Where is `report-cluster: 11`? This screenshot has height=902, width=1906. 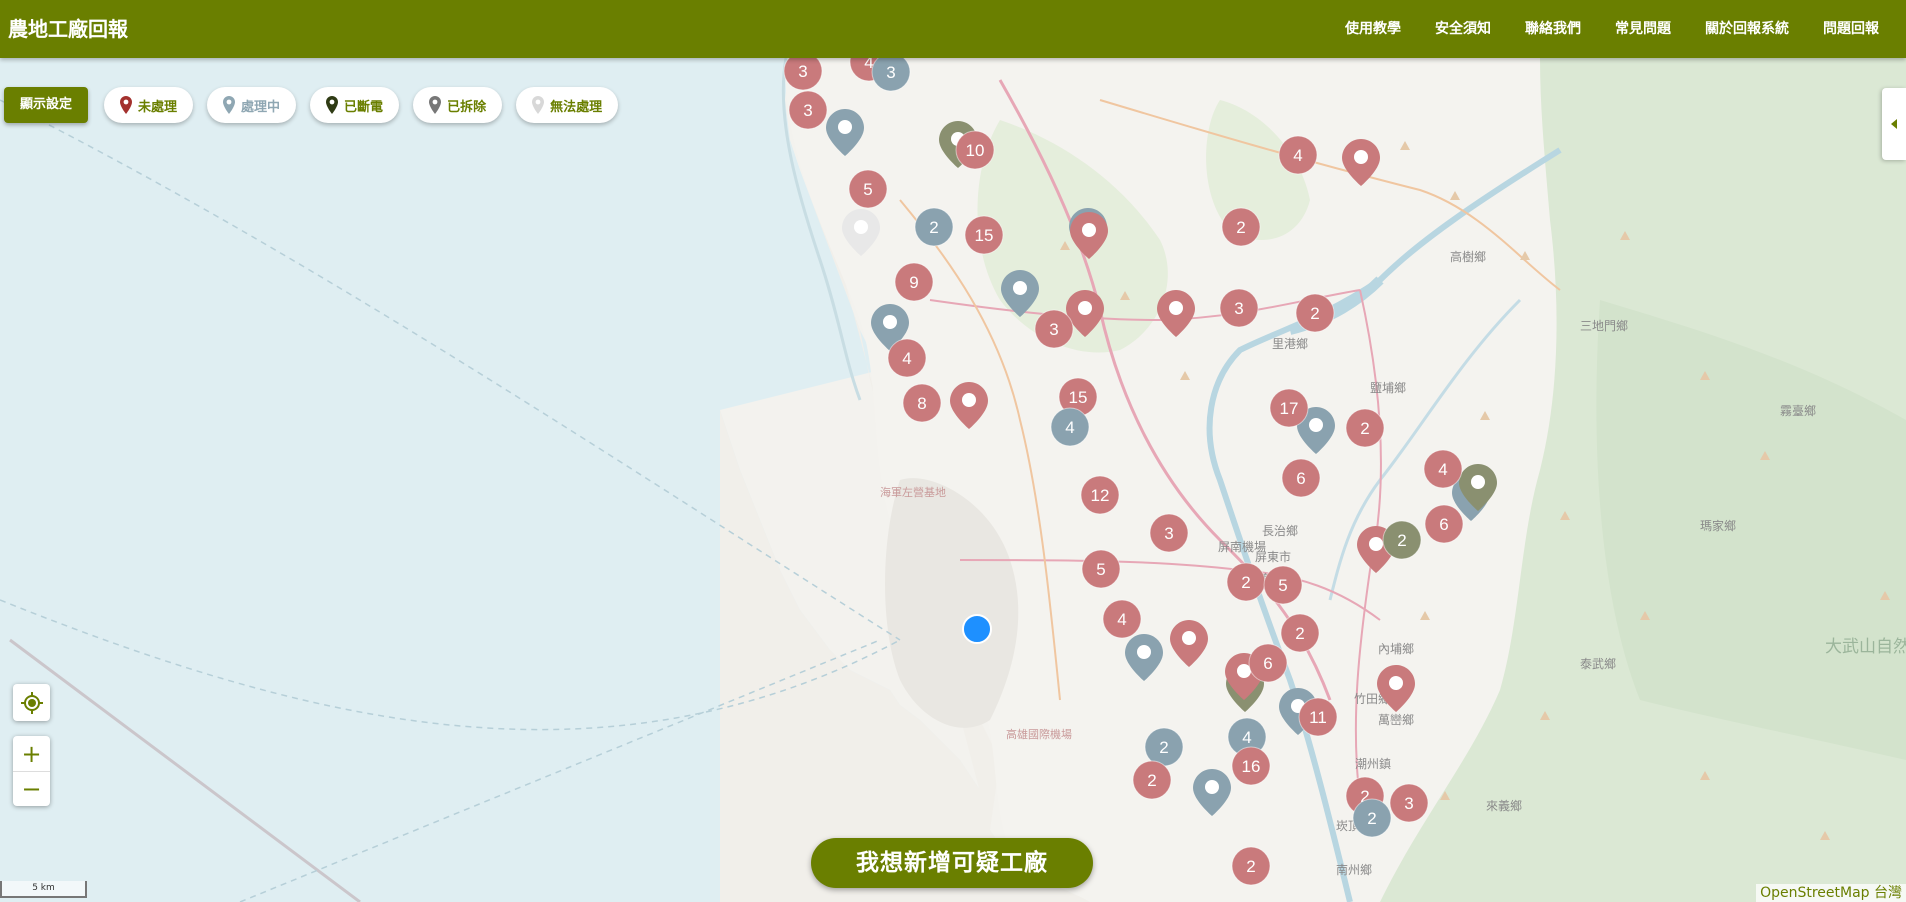 report-cluster: 11 is located at coordinates (1318, 717).